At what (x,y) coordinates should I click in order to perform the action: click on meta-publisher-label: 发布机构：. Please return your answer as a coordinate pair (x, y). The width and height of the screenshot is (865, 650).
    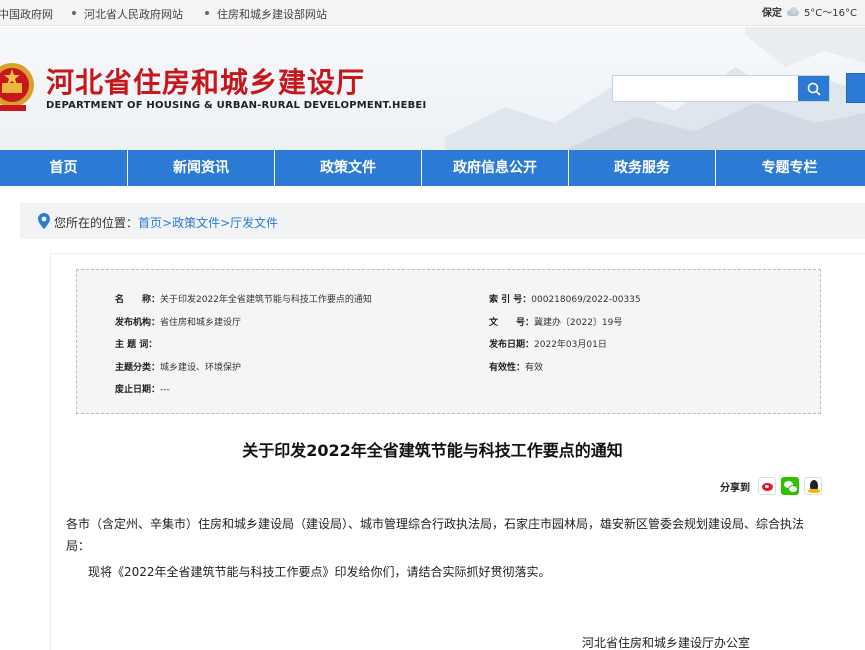
    Looking at the image, I should click on (138, 323).